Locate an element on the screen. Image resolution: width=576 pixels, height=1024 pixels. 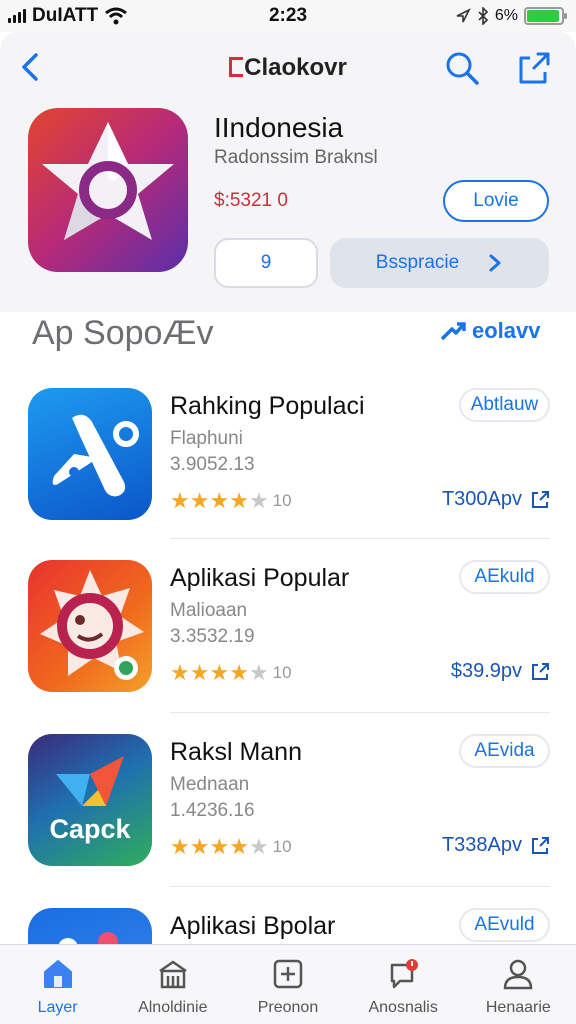
app-icon: Capck is located at coordinates (90, 800).